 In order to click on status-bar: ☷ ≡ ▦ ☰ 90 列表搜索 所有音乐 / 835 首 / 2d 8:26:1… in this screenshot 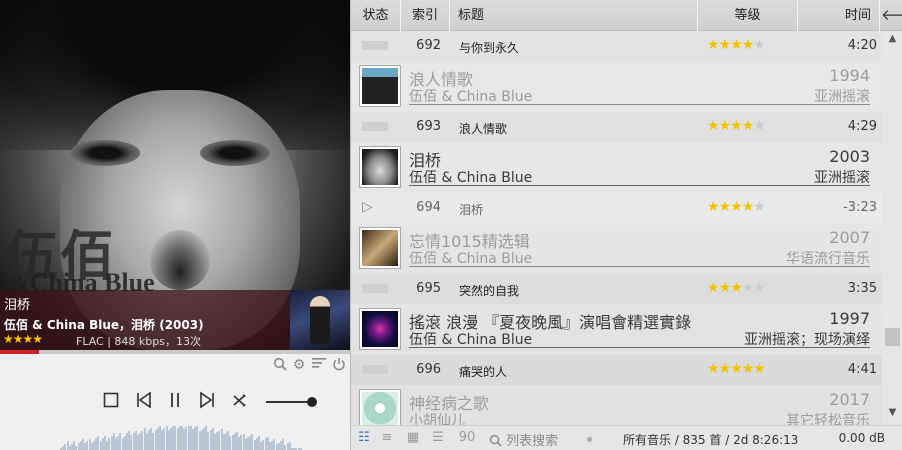, I will do `click(626, 437)`.